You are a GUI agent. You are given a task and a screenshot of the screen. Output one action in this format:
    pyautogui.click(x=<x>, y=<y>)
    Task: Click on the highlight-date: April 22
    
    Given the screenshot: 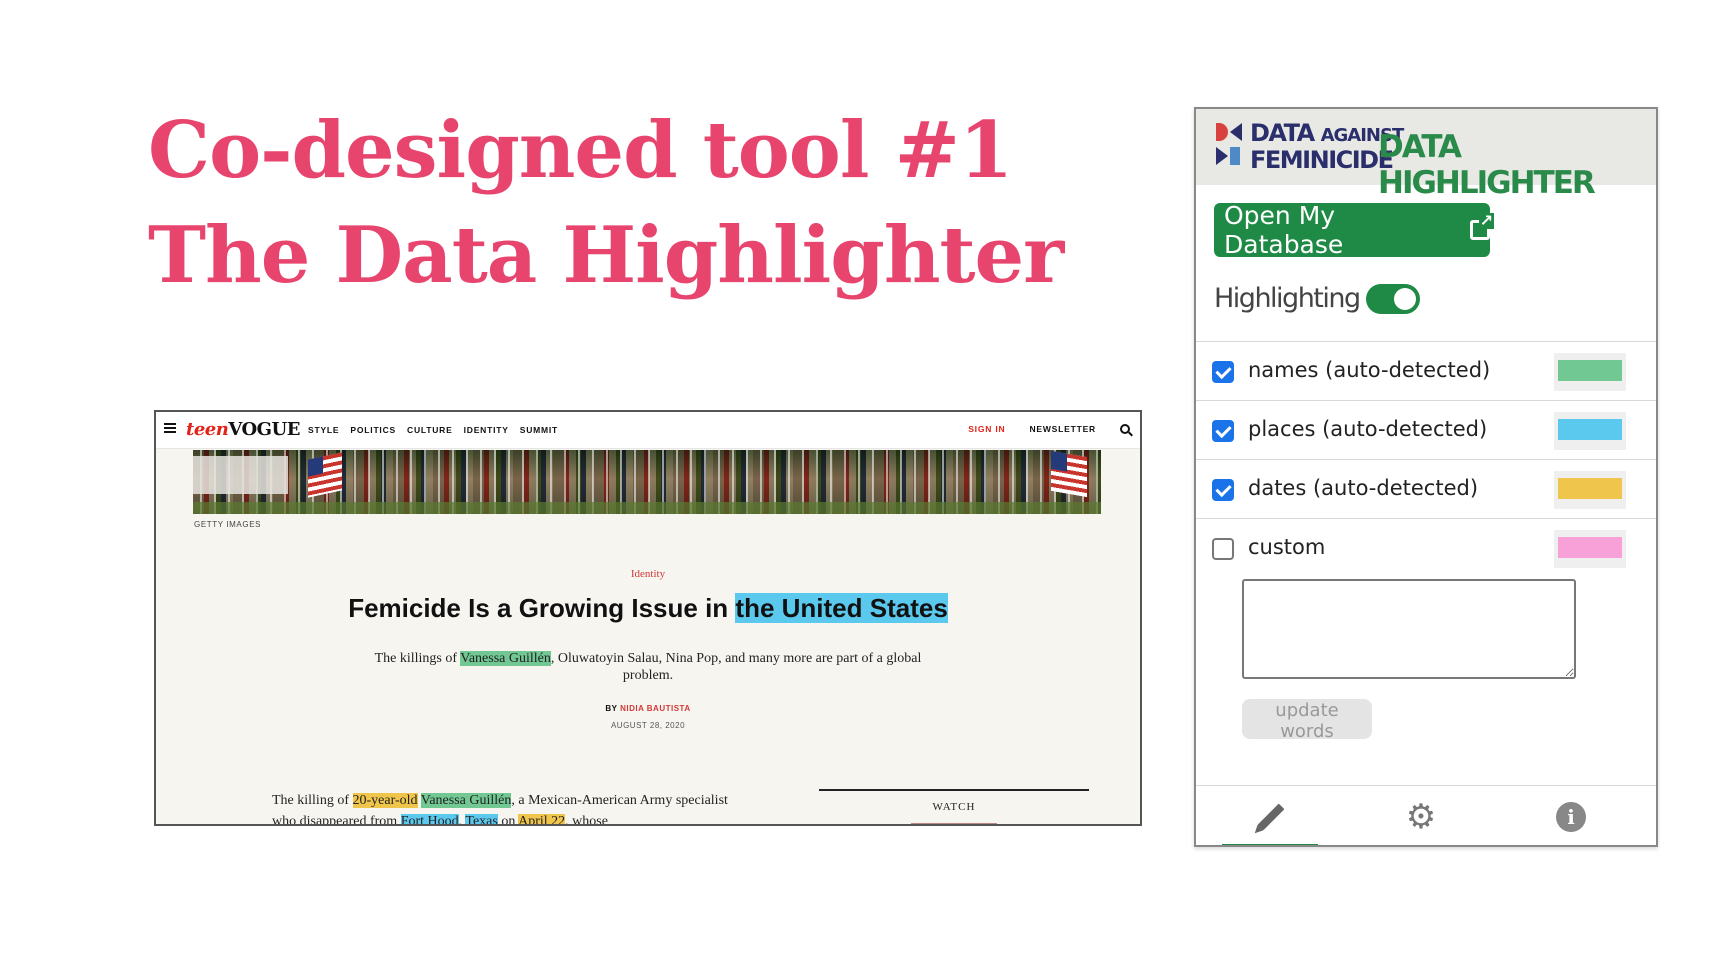 What is the action you would take?
    pyautogui.click(x=542, y=819)
    